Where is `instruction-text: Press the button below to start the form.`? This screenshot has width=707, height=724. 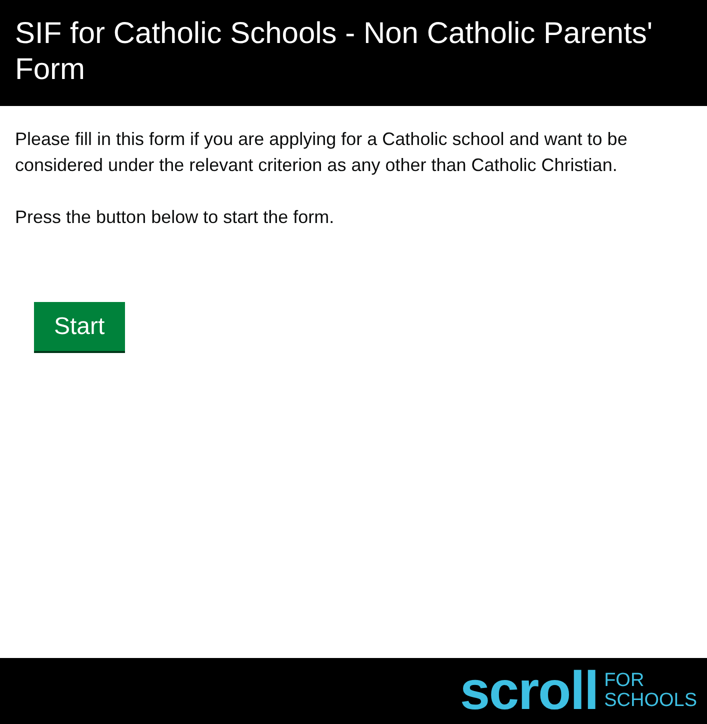 instruction-text: Press the button below to start the form. is located at coordinates (175, 217).